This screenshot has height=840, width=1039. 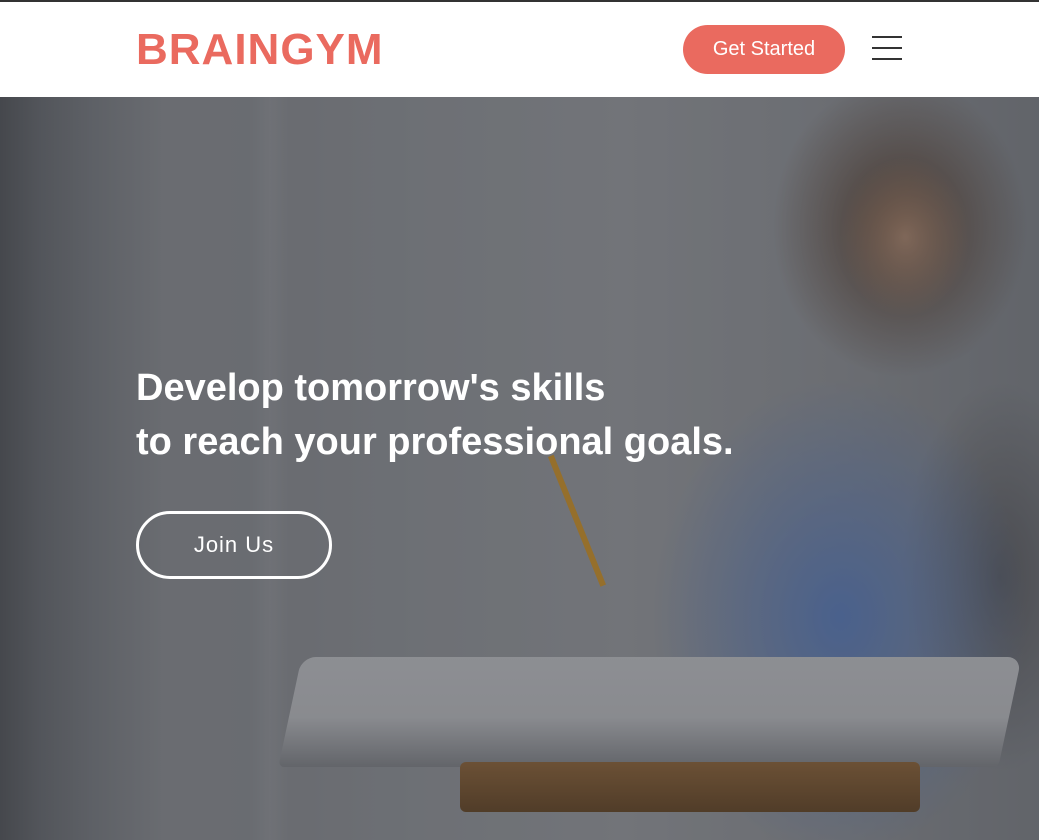 I want to click on get-started-button: Get Started, so click(x=764, y=49).